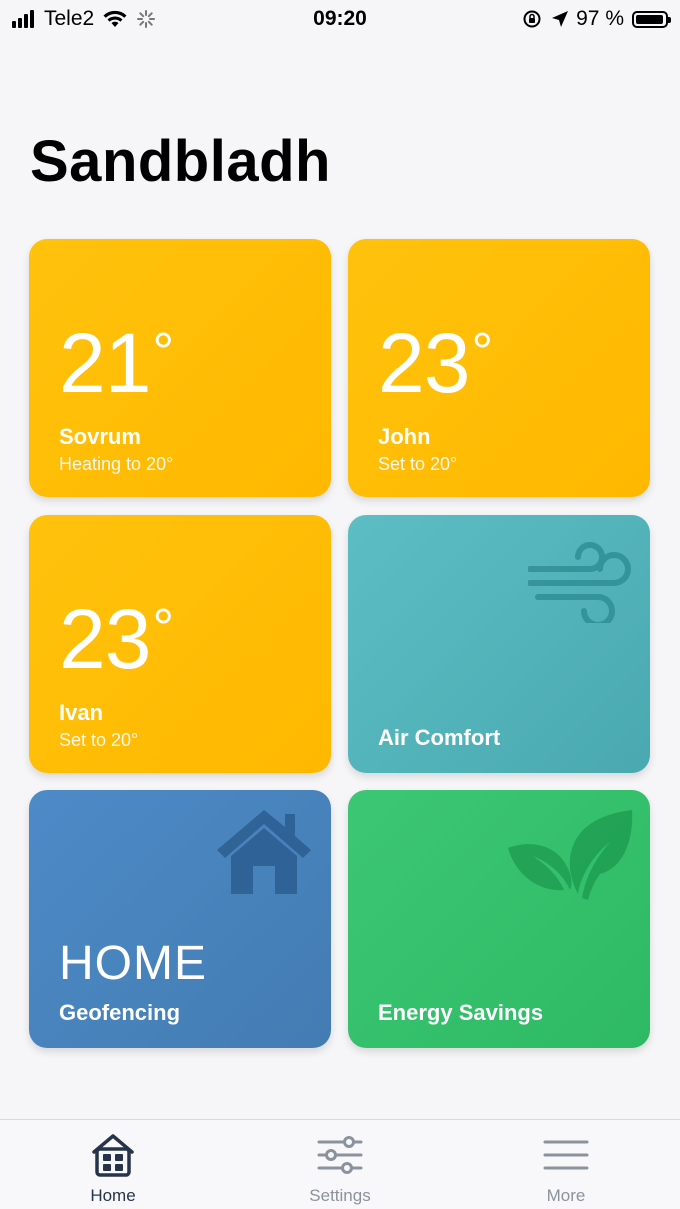 This screenshot has width=680, height=1209. I want to click on sliders-icon, so click(340, 1155).